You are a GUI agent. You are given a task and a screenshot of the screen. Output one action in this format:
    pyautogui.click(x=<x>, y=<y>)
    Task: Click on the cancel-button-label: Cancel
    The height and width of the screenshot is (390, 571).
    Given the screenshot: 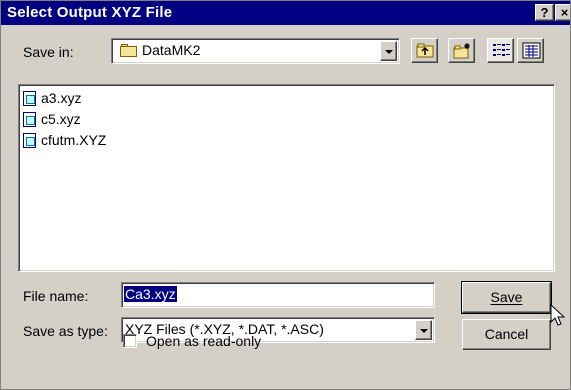 What is the action you would take?
    pyautogui.click(x=506, y=334)
    